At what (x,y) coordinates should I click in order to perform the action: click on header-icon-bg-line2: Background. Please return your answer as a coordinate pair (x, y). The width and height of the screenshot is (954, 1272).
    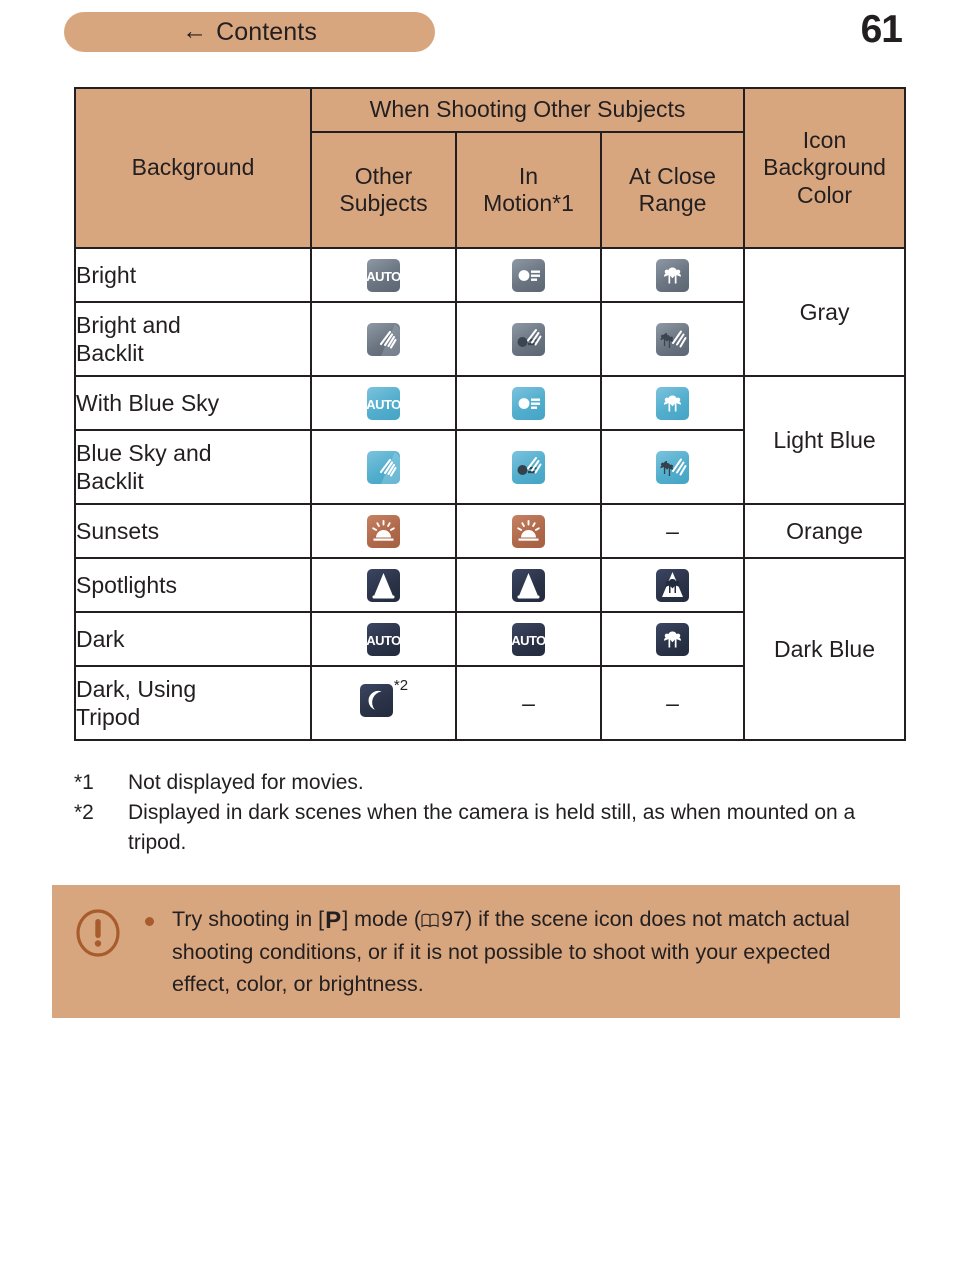
    Looking at the image, I should click on (824, 167).